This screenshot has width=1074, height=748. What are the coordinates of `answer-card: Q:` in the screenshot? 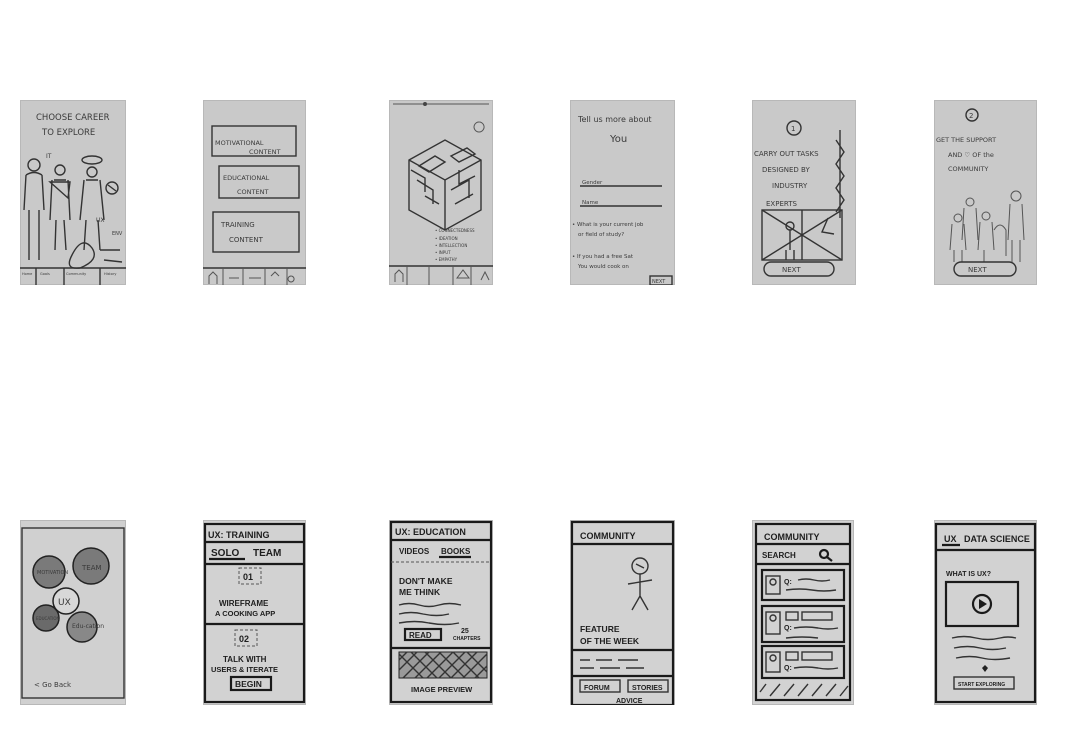 It's located at (803, 624).